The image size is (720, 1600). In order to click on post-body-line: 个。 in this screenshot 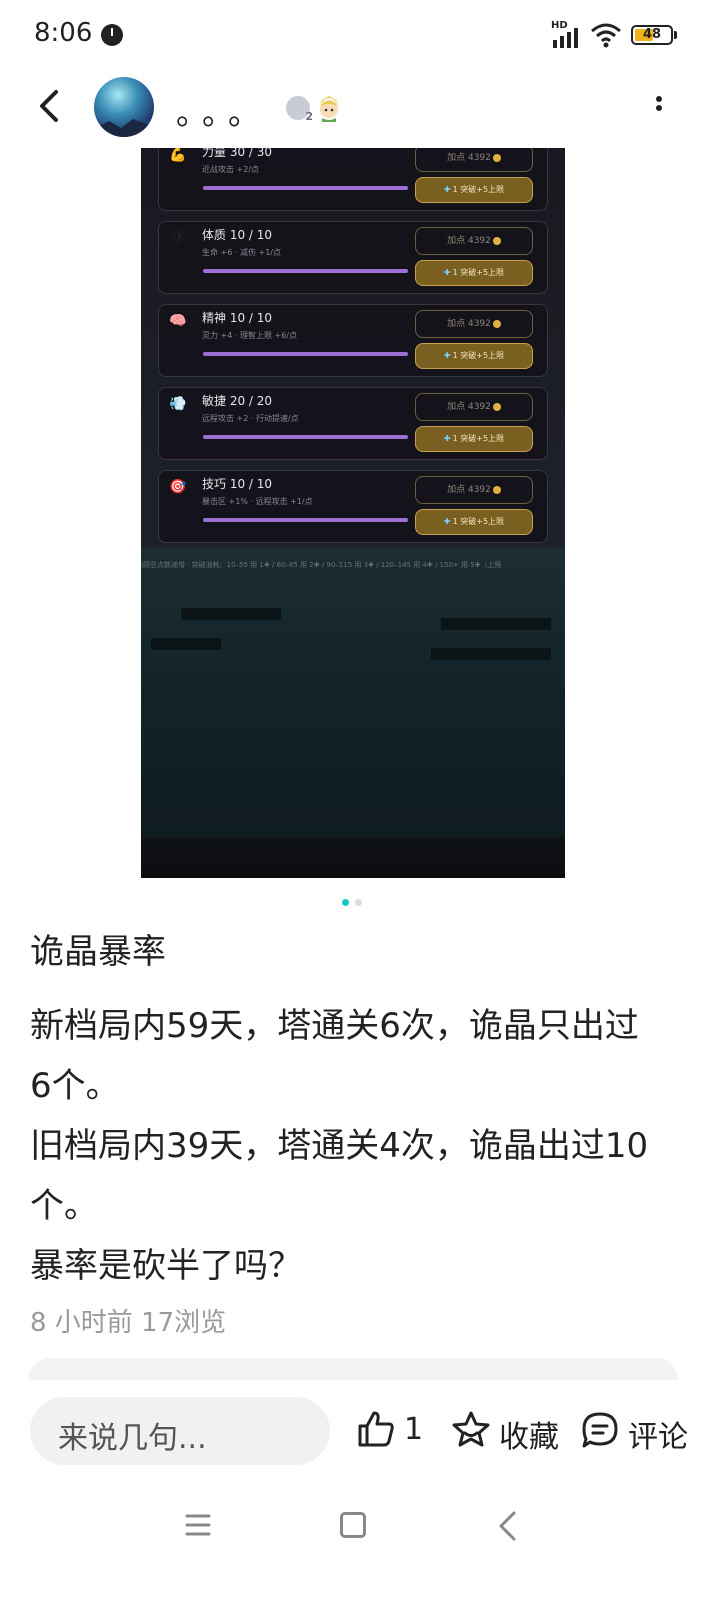, I will do `click(64, 1206)`.